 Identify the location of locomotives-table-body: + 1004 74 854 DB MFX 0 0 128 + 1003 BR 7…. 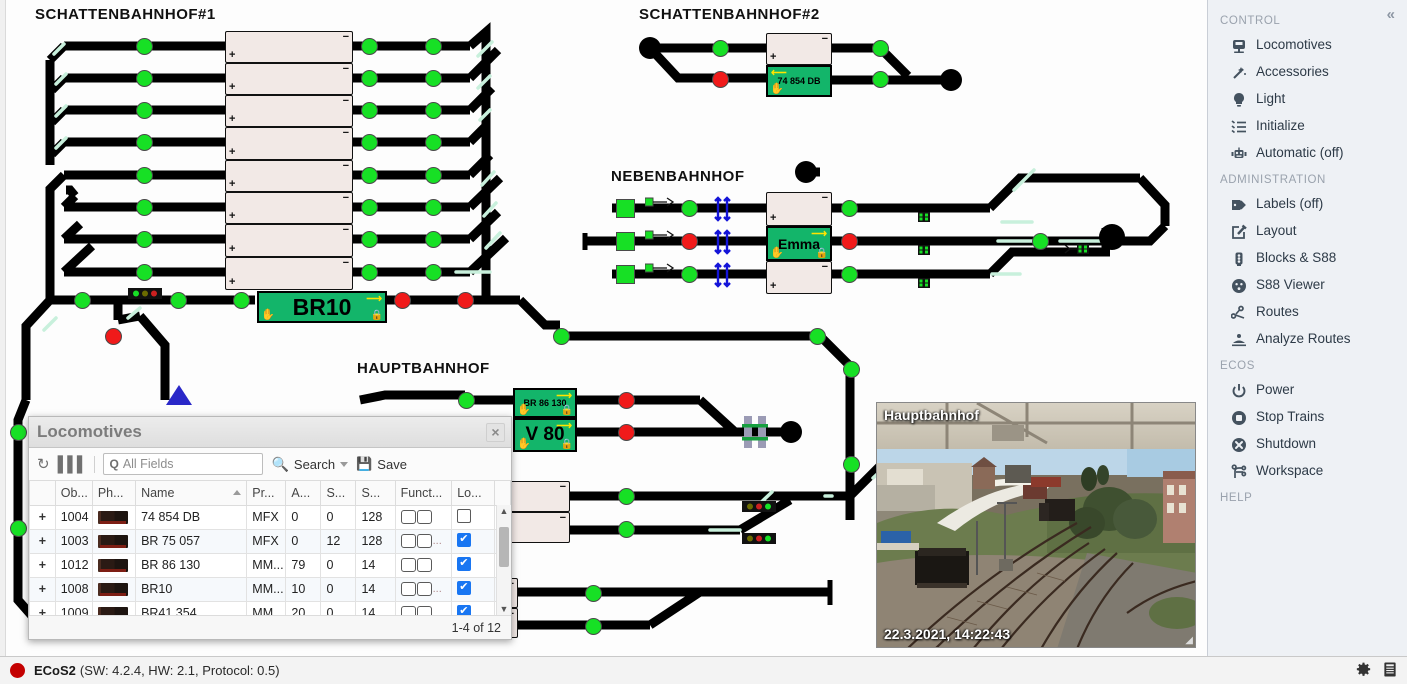
(270, 559).